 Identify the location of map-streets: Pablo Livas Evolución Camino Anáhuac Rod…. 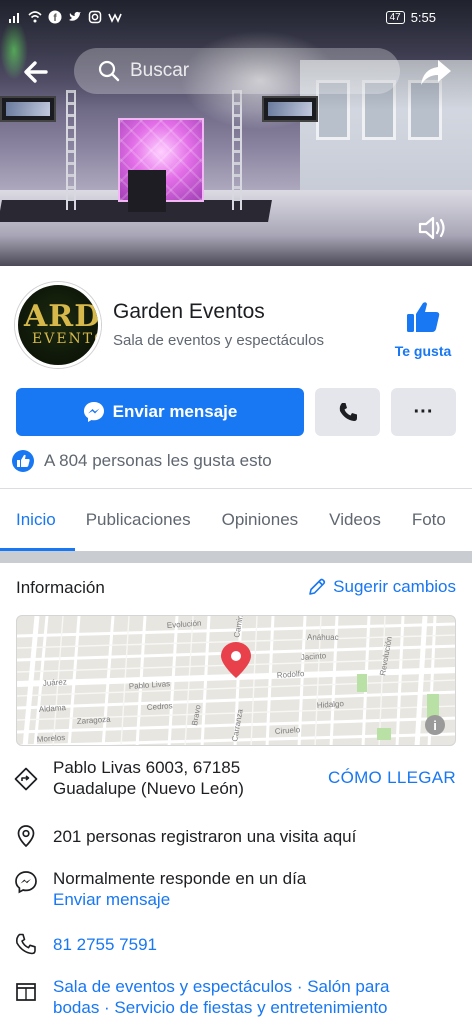
(236, 680).